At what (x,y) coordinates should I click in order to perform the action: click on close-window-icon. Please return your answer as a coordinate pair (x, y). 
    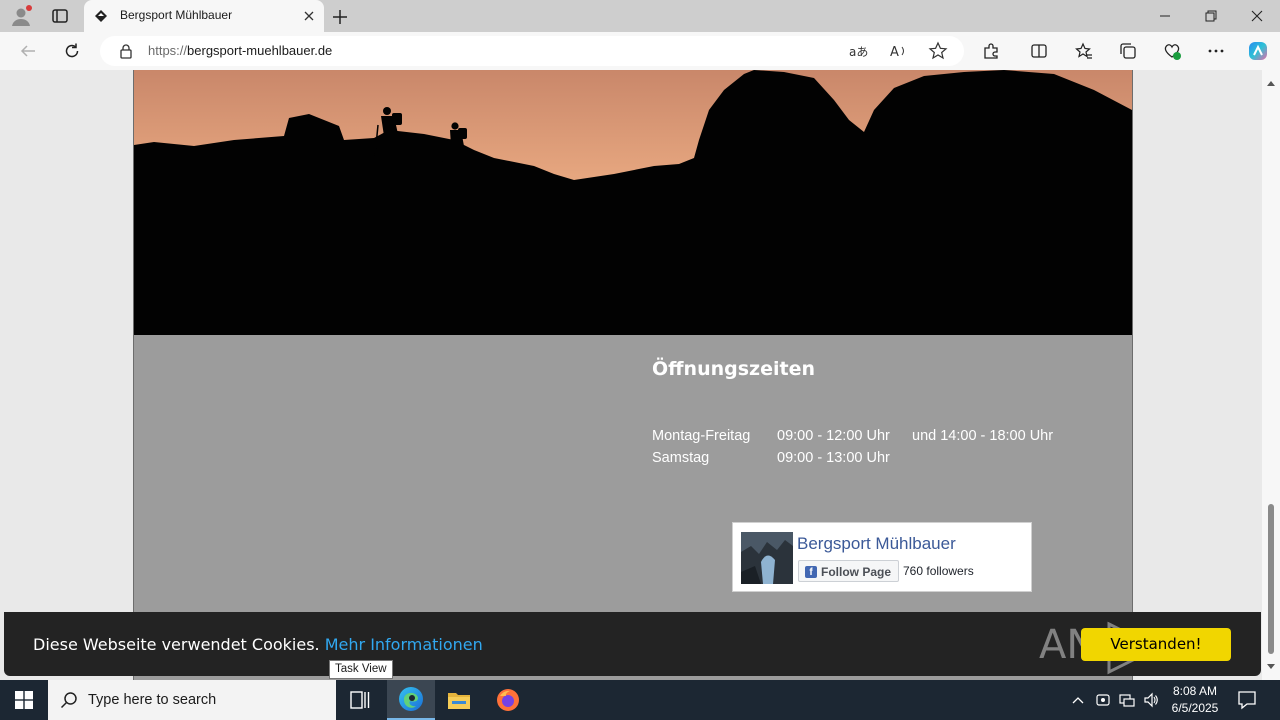
    Looking at the image, I should click on (1257, 16).